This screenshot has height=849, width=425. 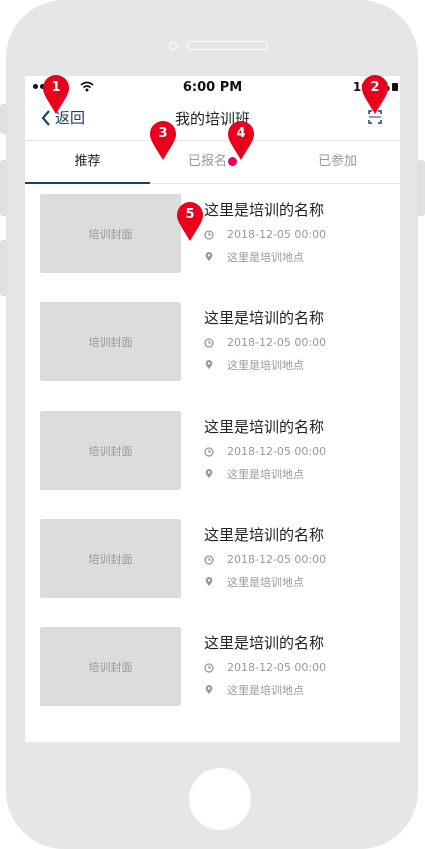 I want to click on speaker, so click(x=227, y=45).